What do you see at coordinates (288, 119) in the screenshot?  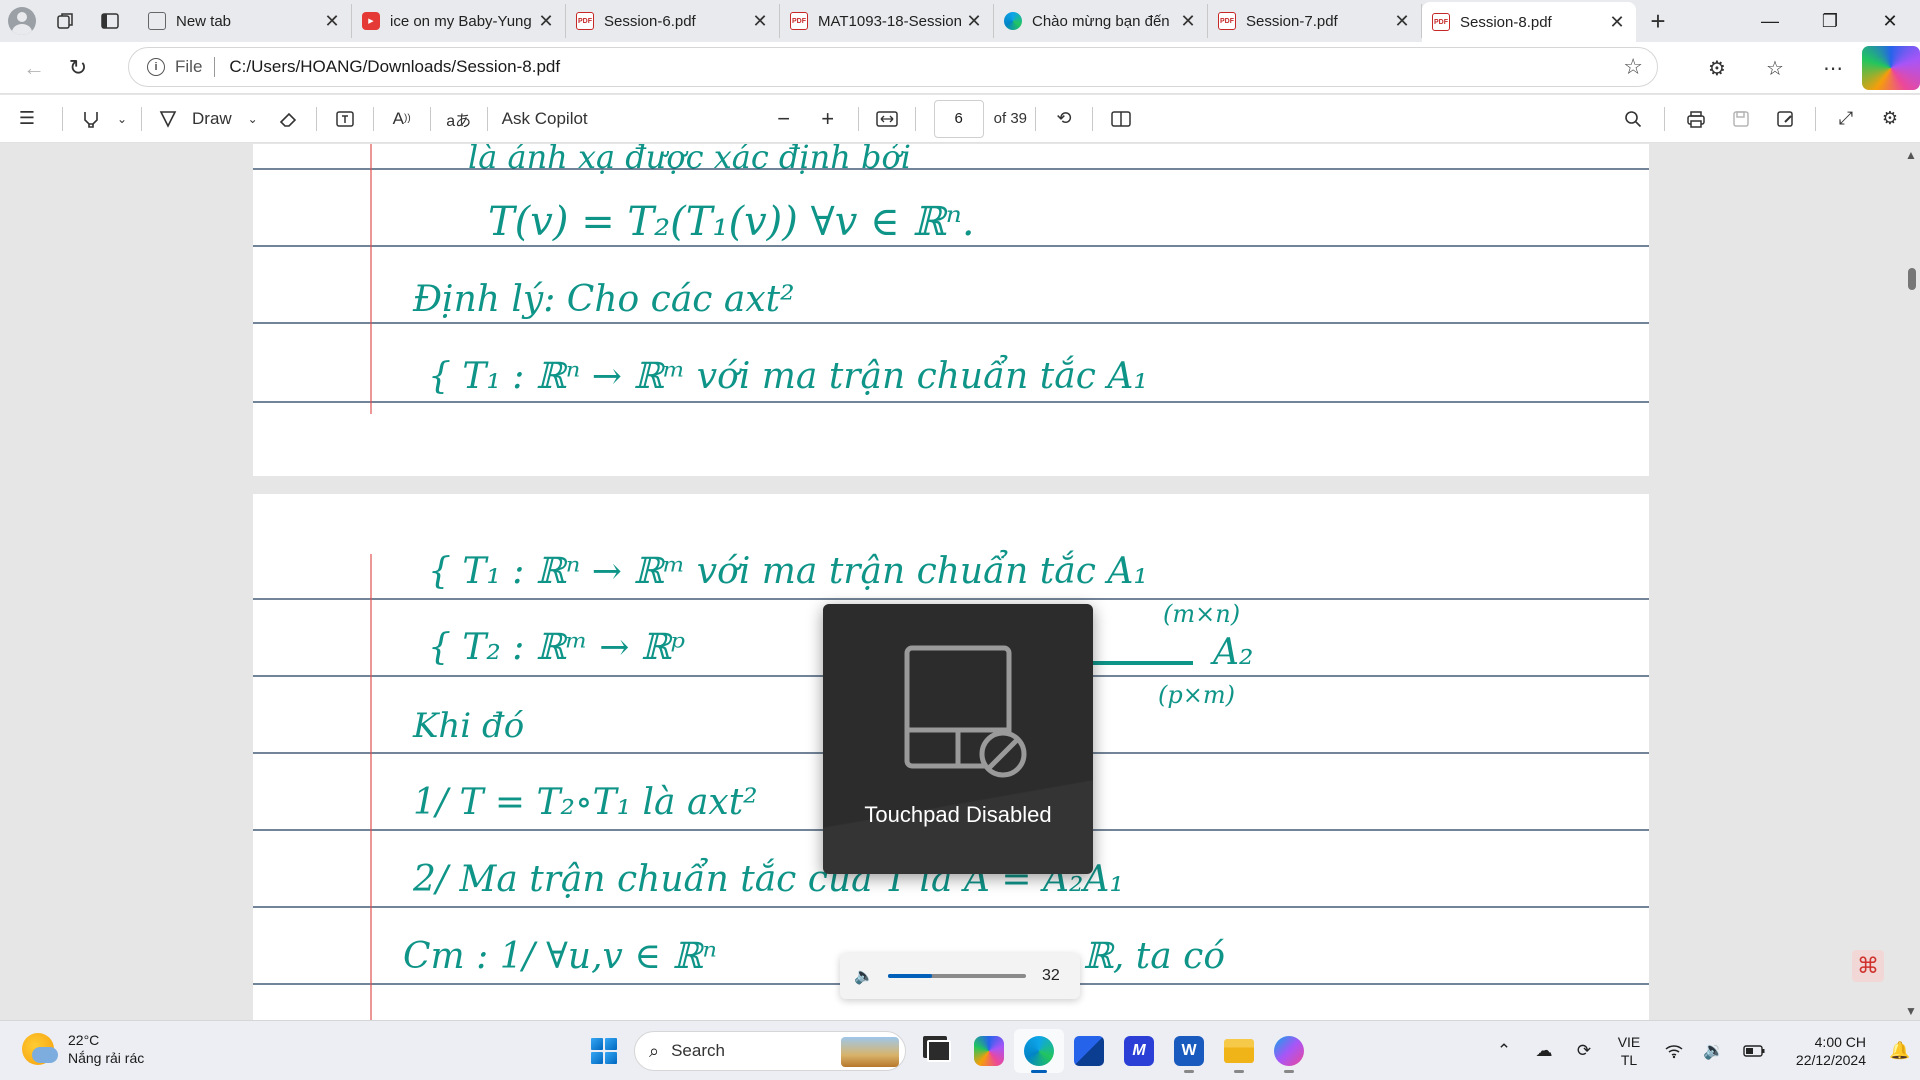 I see `eraser-icon` at bounding box center [288, 119].